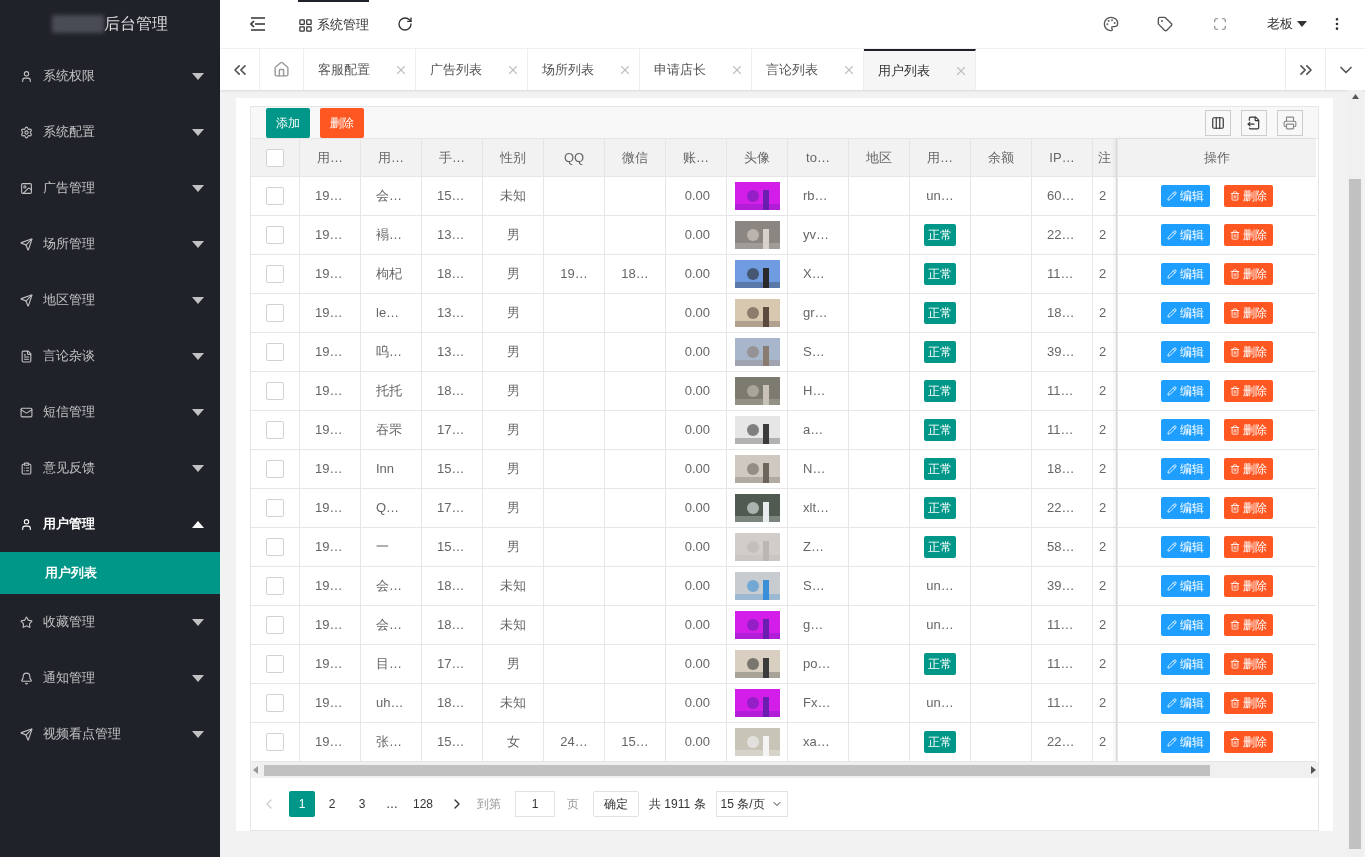  Describe the element at coordinates (110, 300) in the screenshot. I see `menu-item: 地区管理` at that location.